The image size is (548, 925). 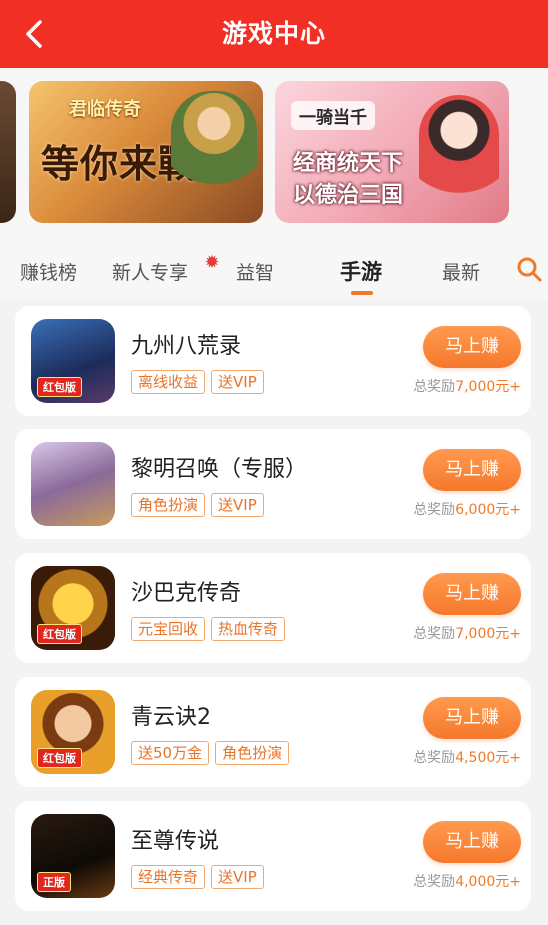 What do you see at coordinates (186, 346) in the screenshot?
I see `game-name: 九州八荒录` at bounding box center [186, 346].